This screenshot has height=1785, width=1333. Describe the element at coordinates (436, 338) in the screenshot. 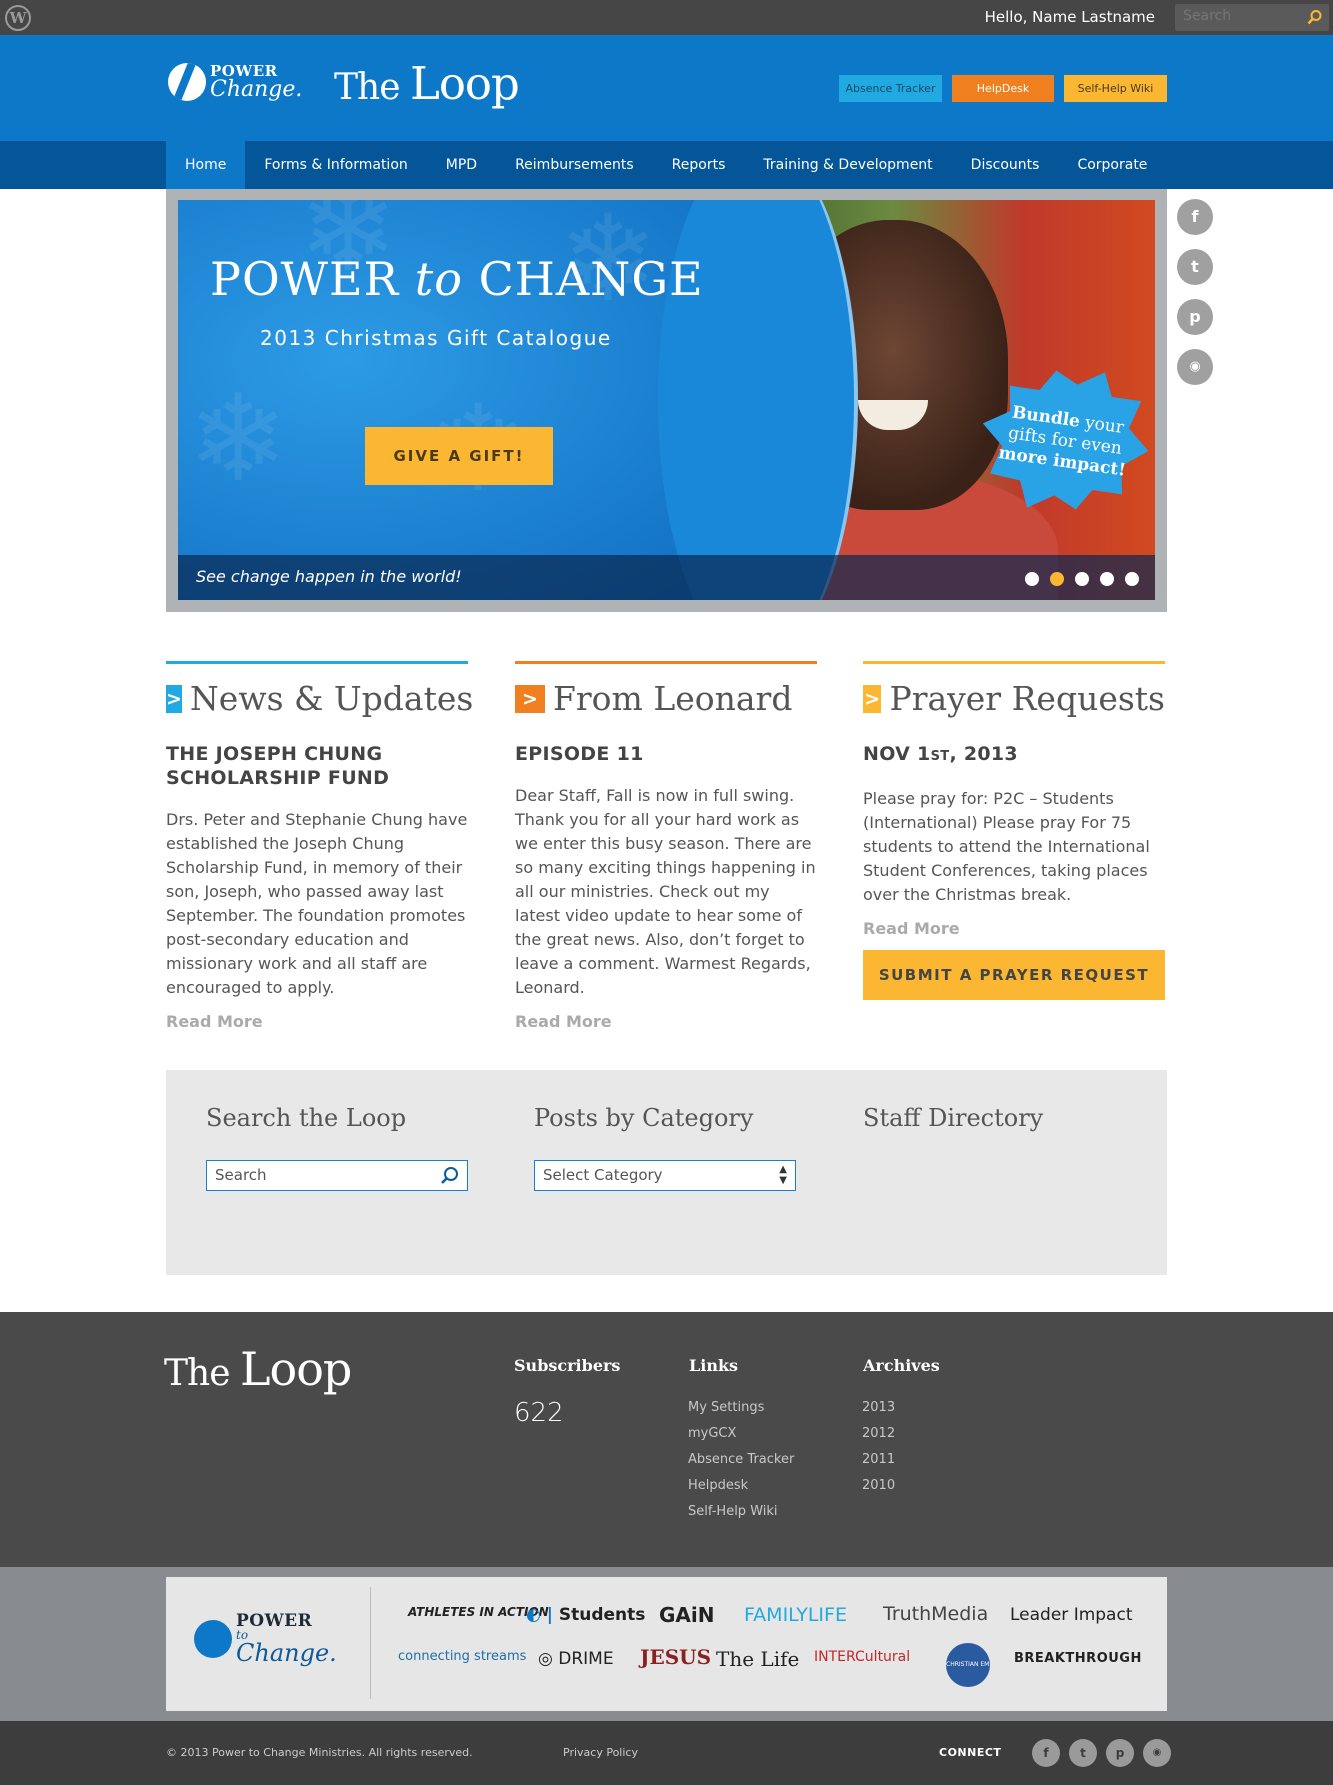

I see `hero-subtitle: 2013 Christmas Gift Catalogue` at that location.